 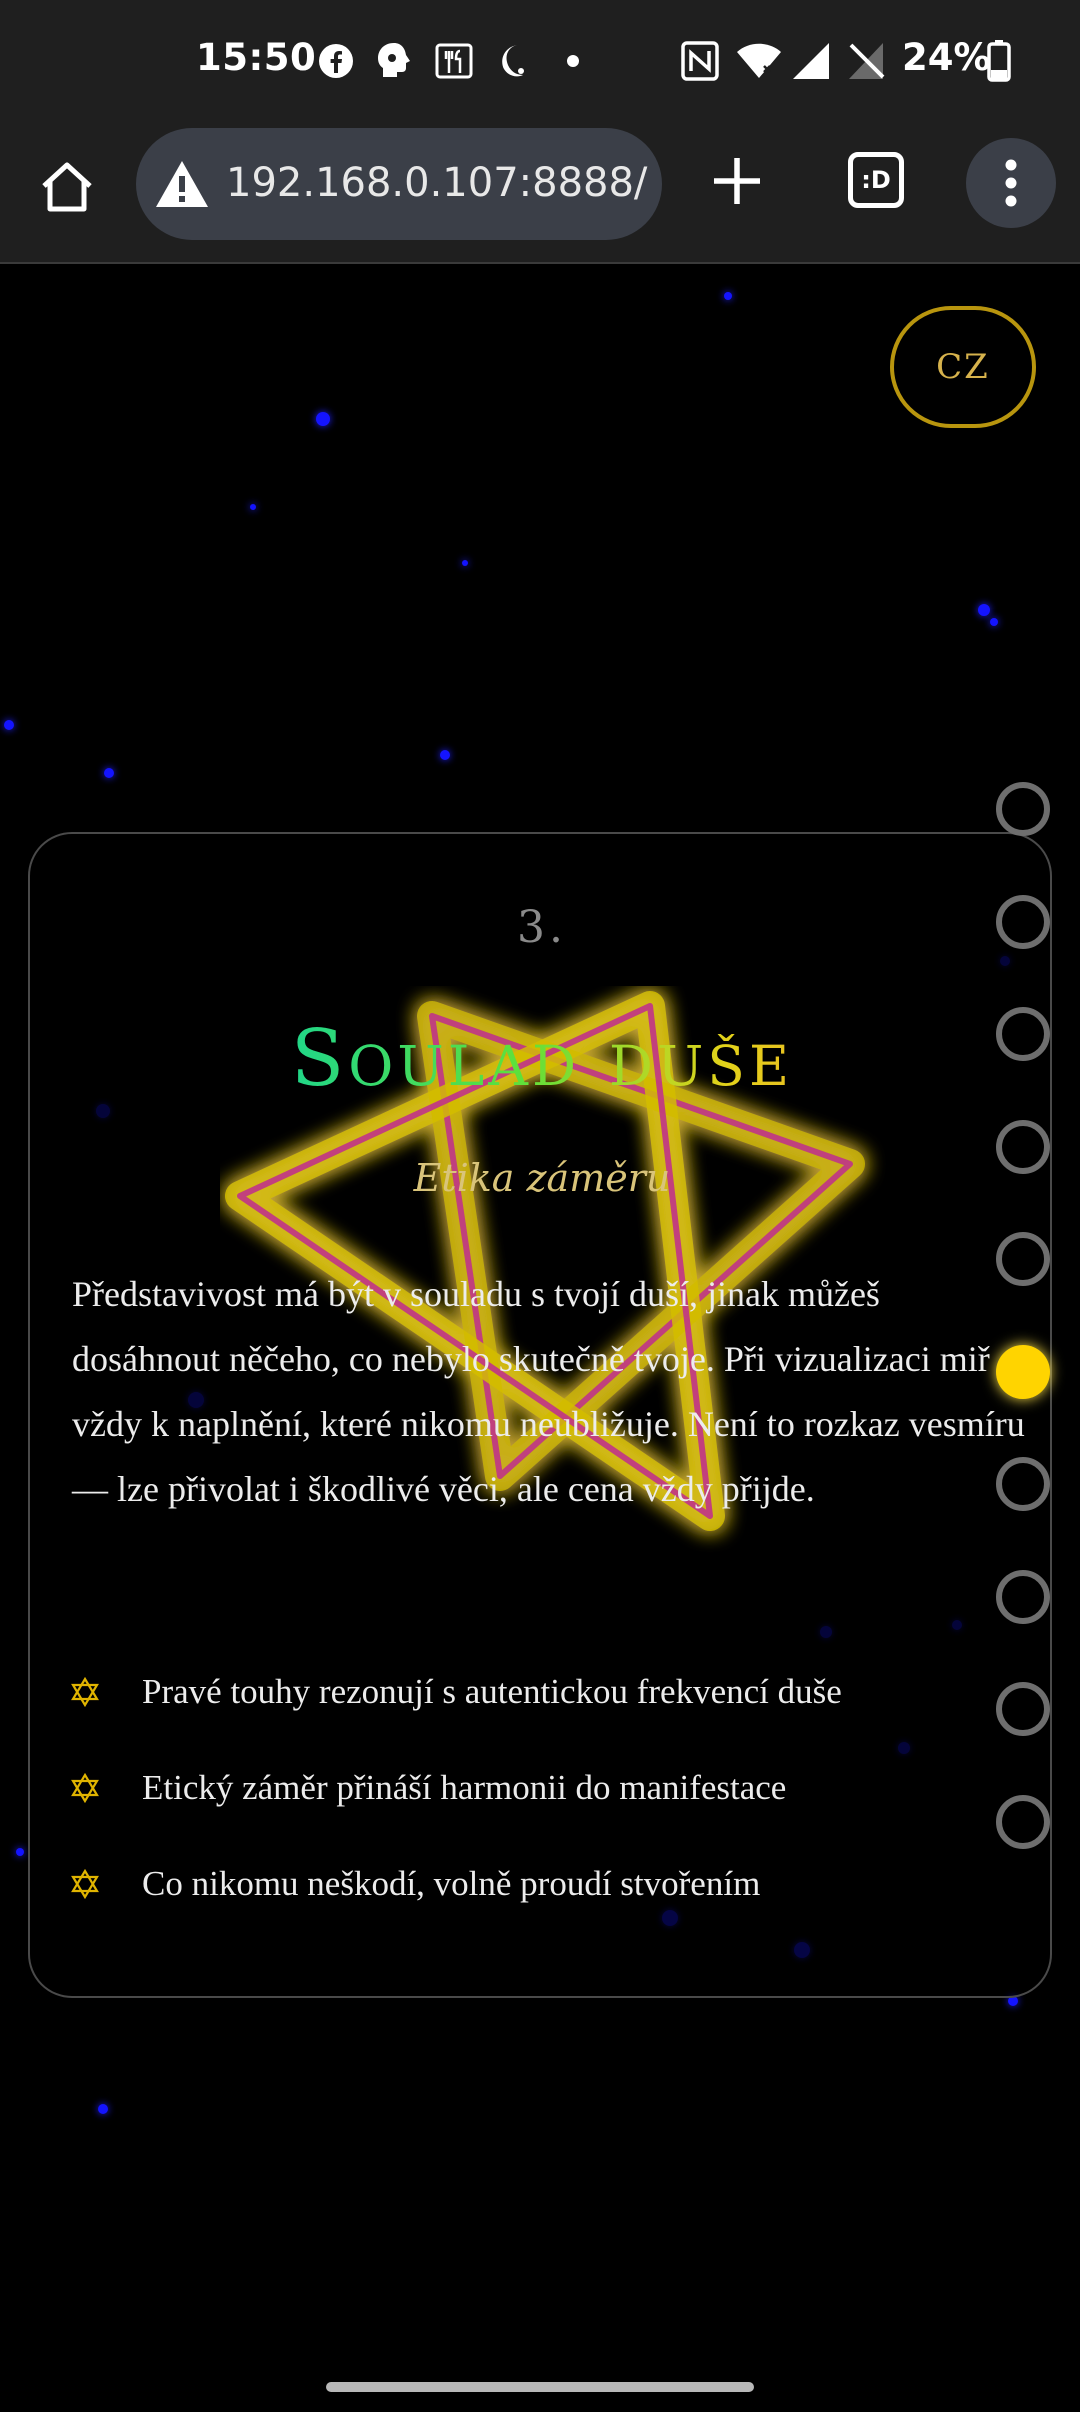 I want to click on status-bar: 15:50 24%, so click(x=540, y=61).